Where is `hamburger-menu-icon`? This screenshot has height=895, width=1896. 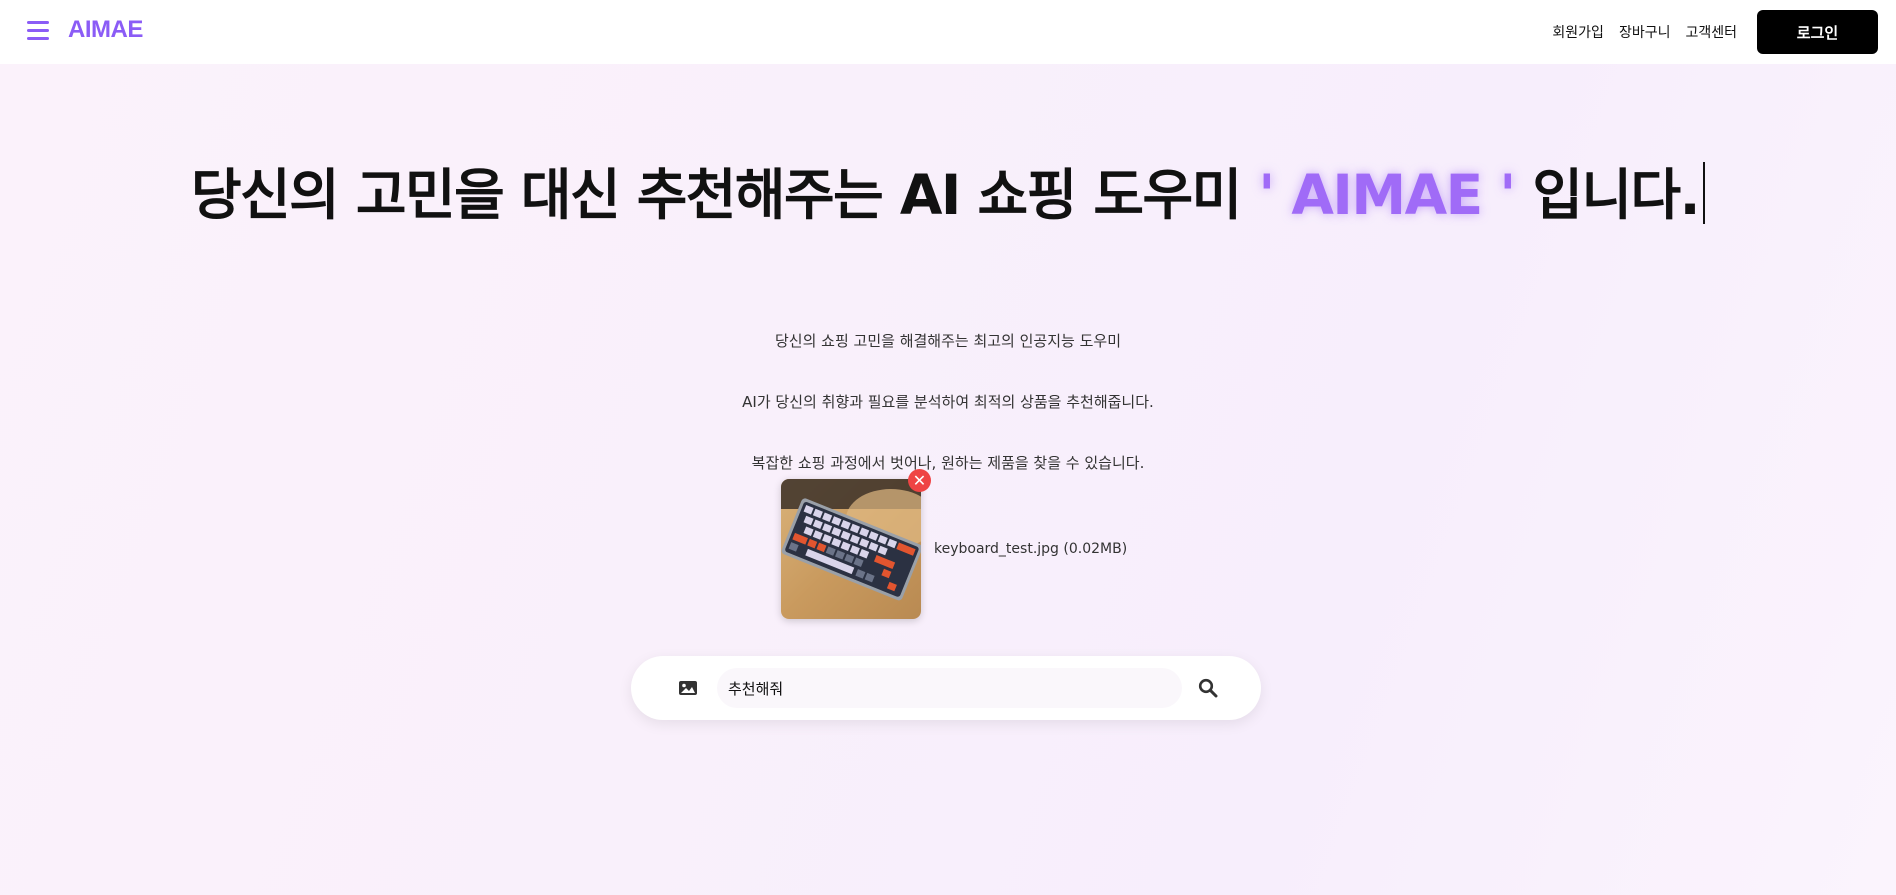
hamburger-menu-icon is located at coordinates (38, 31).